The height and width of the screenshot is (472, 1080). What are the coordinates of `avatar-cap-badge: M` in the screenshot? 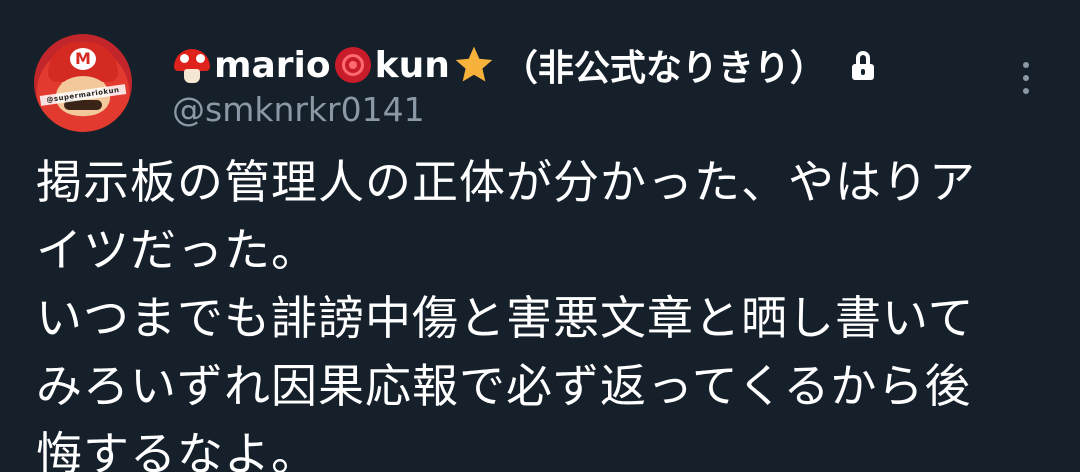 It's located at (83, 59).